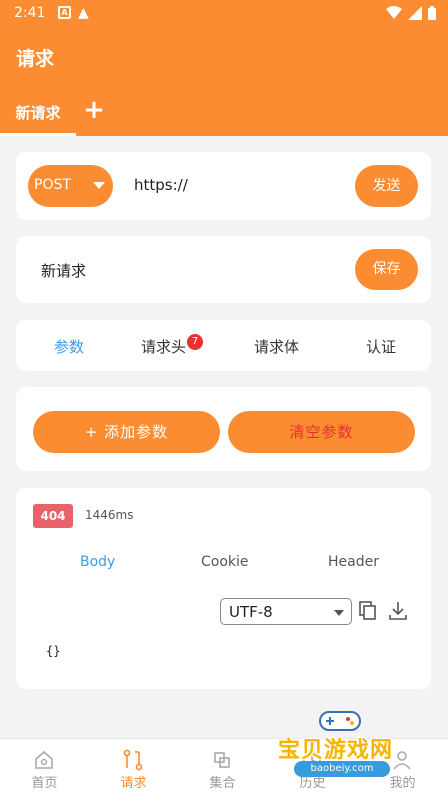 The height and width of the screenshot is (798, 448). I want to click on params-card: + 添加参数 清空参数, so click(223, 429).